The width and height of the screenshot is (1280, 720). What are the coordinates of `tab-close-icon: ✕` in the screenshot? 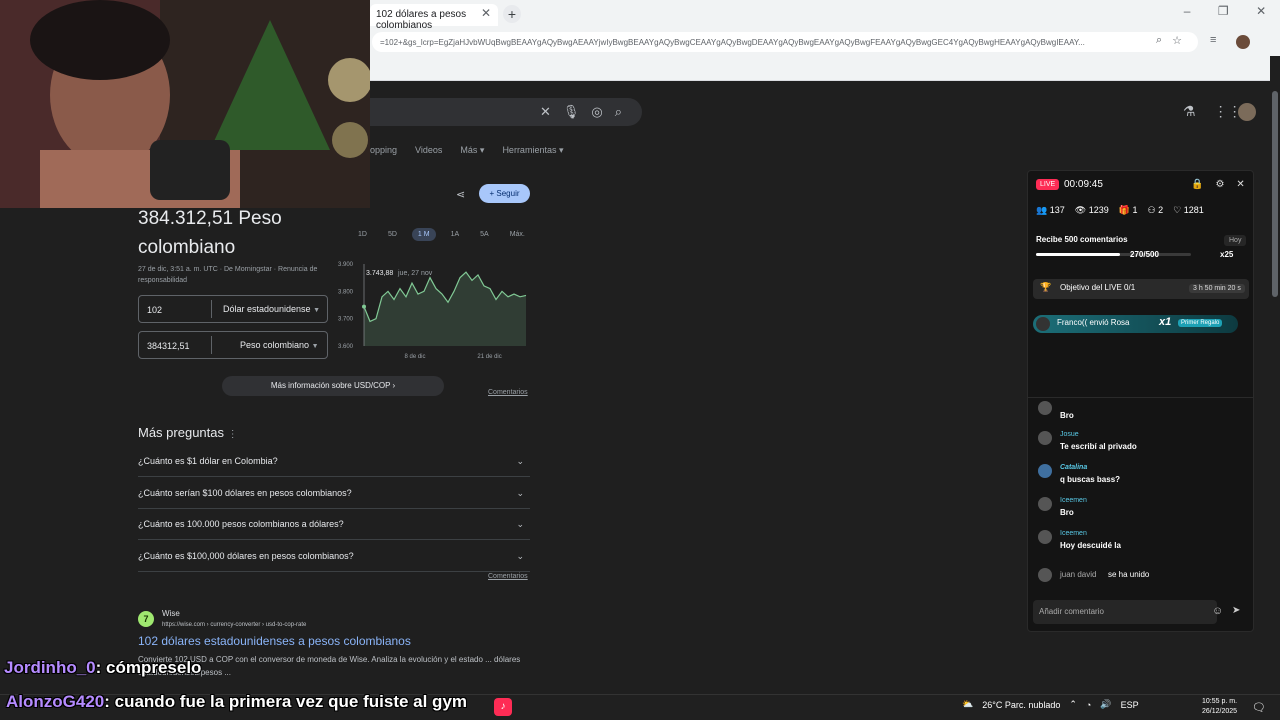 It's located at (486, 13).